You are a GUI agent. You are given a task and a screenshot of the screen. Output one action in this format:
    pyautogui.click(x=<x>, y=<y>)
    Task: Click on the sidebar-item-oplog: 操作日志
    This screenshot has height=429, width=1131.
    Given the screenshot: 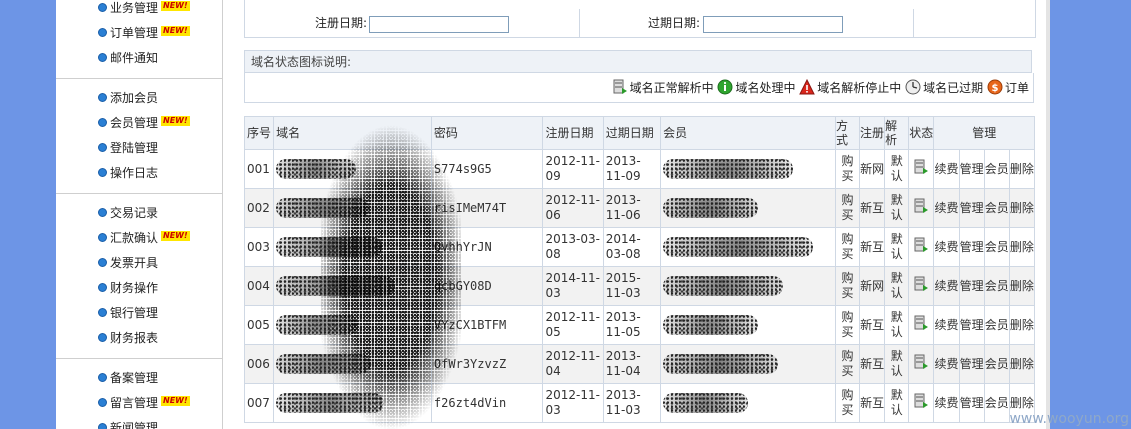 What is the action you would take?
    pyautogui.click(x=128, y=173)
    